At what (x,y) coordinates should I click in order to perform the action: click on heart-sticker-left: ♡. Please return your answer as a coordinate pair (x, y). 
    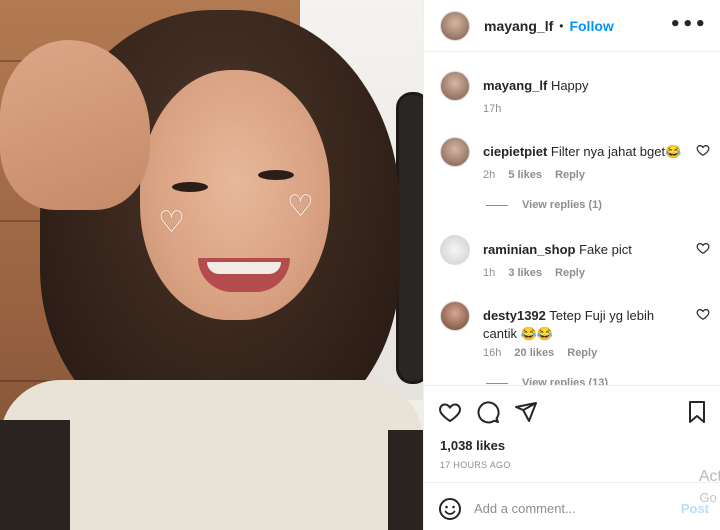
    Looking at the image, I should click on (171, 222).